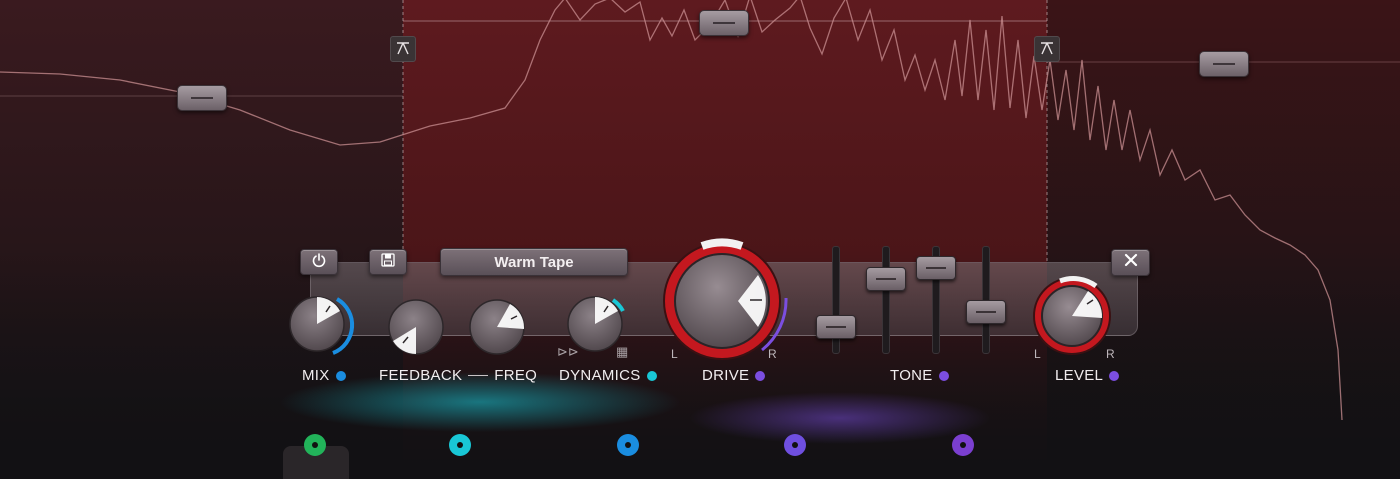  I want to click on tone-fader-2-handle, so click(886, 279).